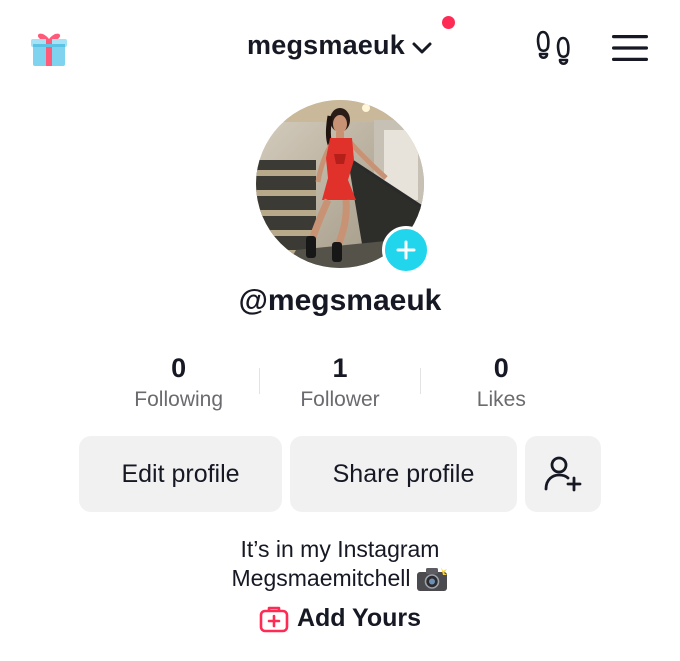 The image size is (680, 661). Describe the element at coordinates (422, 47) in the screenshot. I see `chevron-down-icon` at that location.